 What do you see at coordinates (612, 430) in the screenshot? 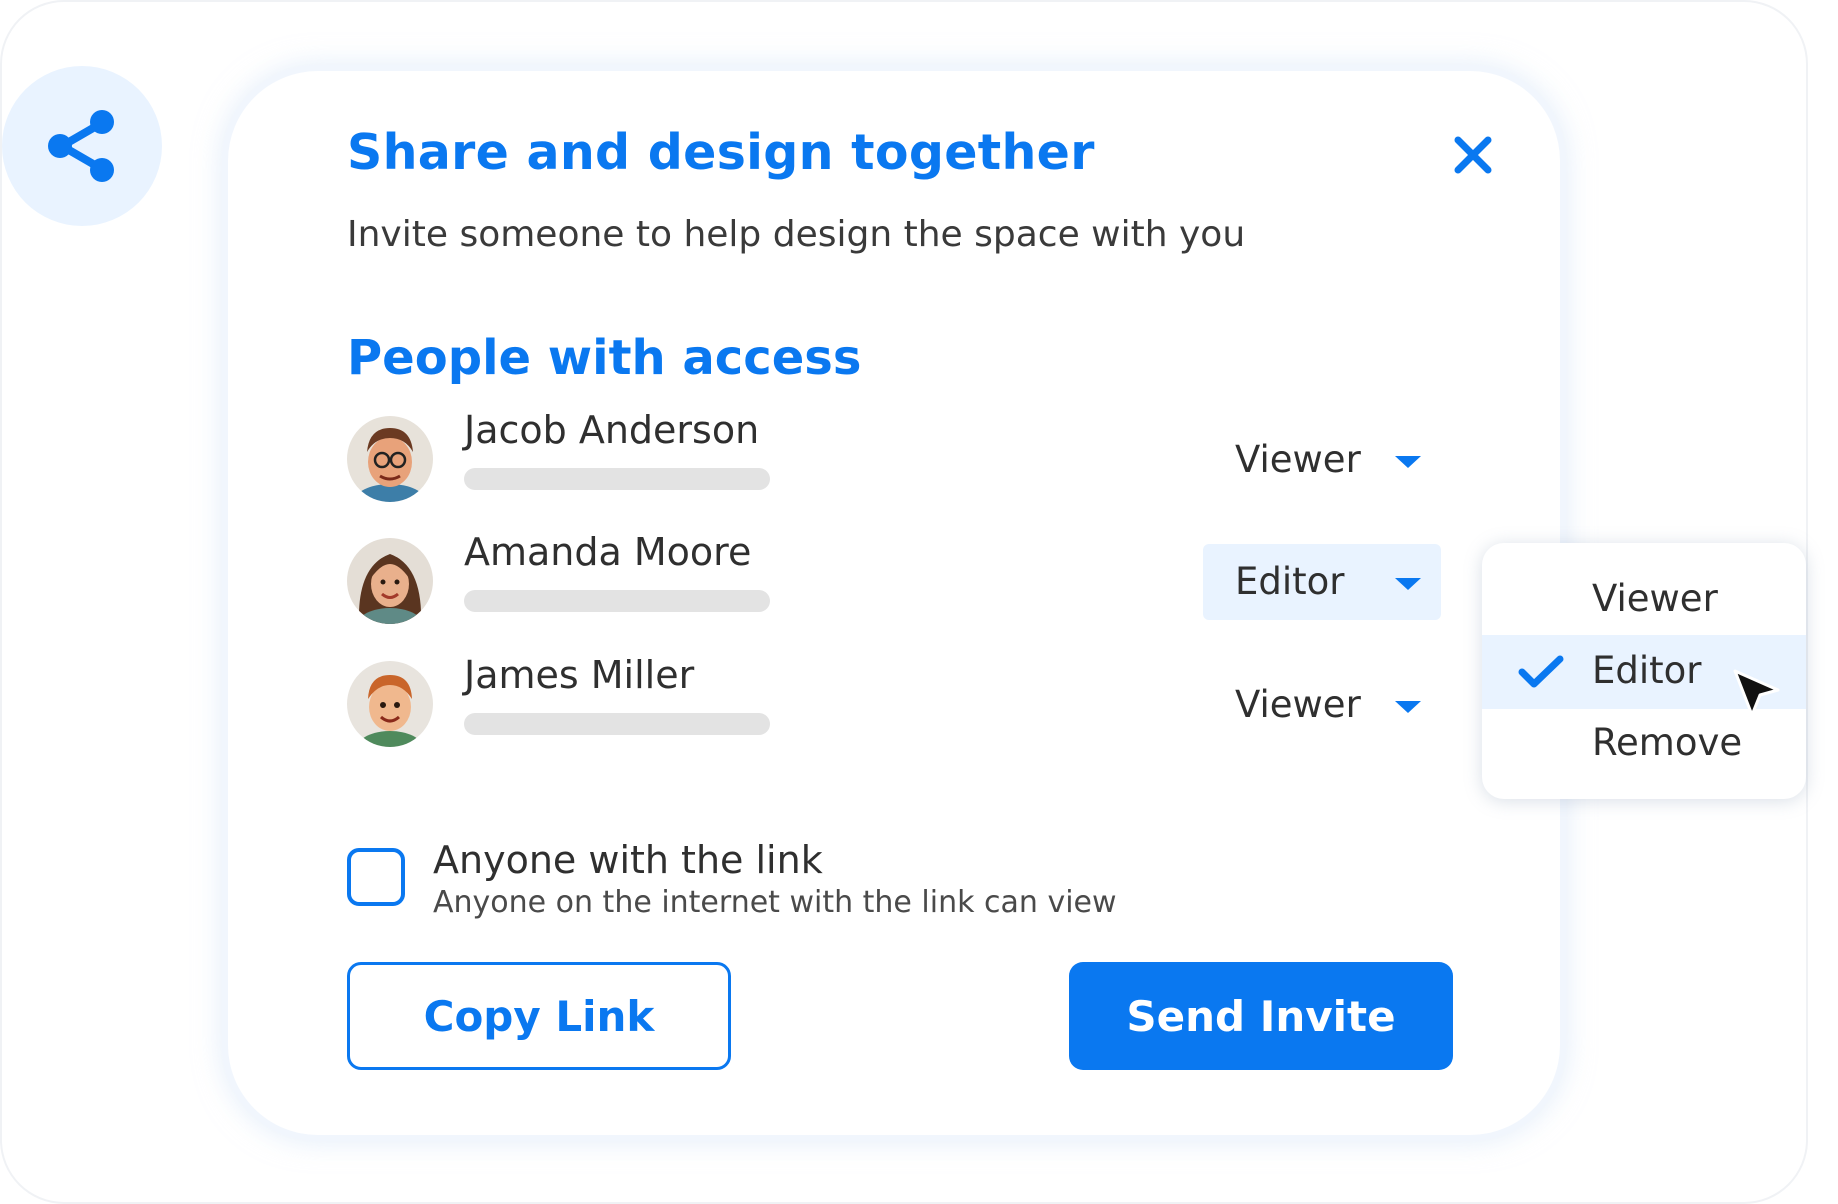
I see `person-name: Jacob Anderson` at bounding box center [612, 430].